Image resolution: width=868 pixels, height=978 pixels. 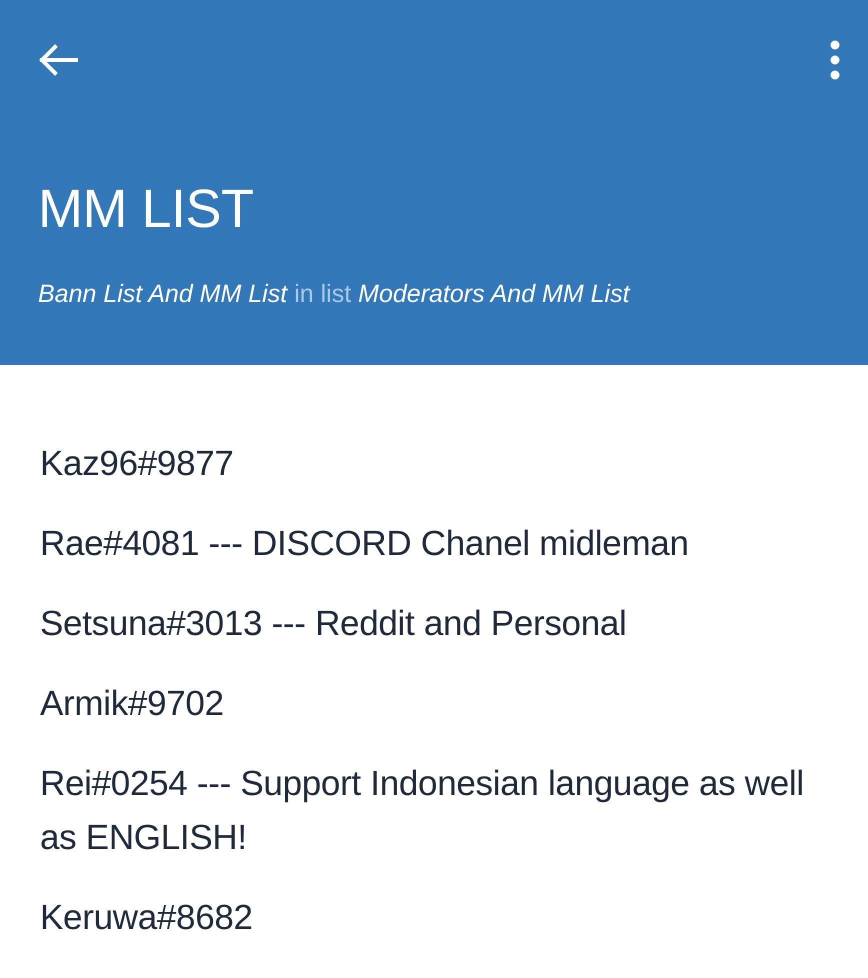 I want to click on board-link: Bann List And MM List, so click(x=163, y=294).